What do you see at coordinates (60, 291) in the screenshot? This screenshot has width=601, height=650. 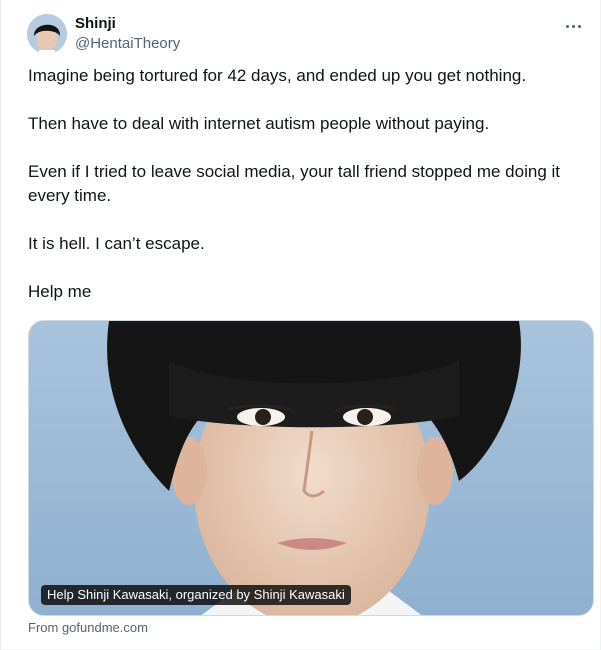 I see `tweet-paragraph: Help me` at bounding box center [60, 291].